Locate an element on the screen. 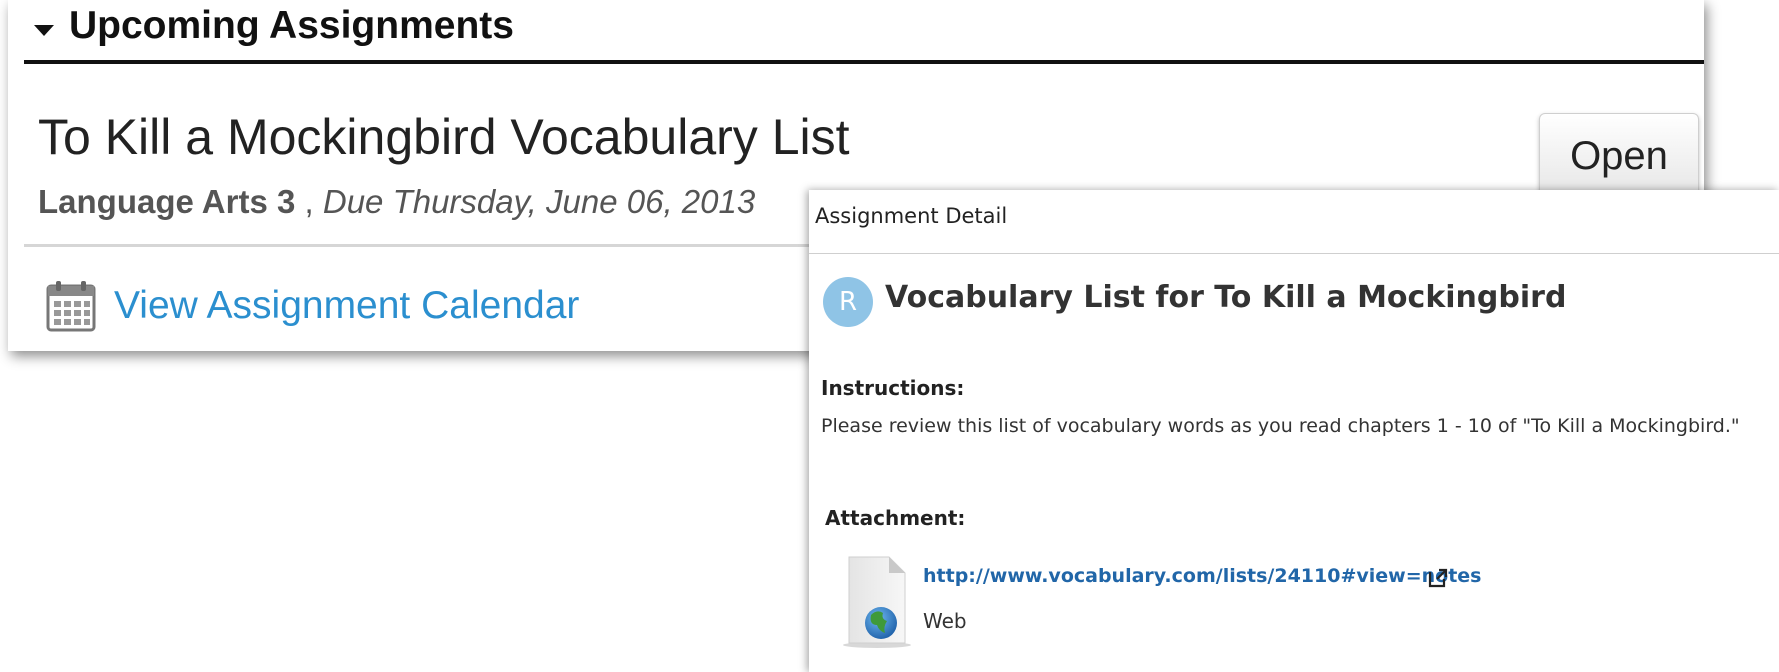 The height and width of the screenshot is (672, 1779). view-assignment-calendar-link: View Assignment Calendar is located at coordinates (346, 306).